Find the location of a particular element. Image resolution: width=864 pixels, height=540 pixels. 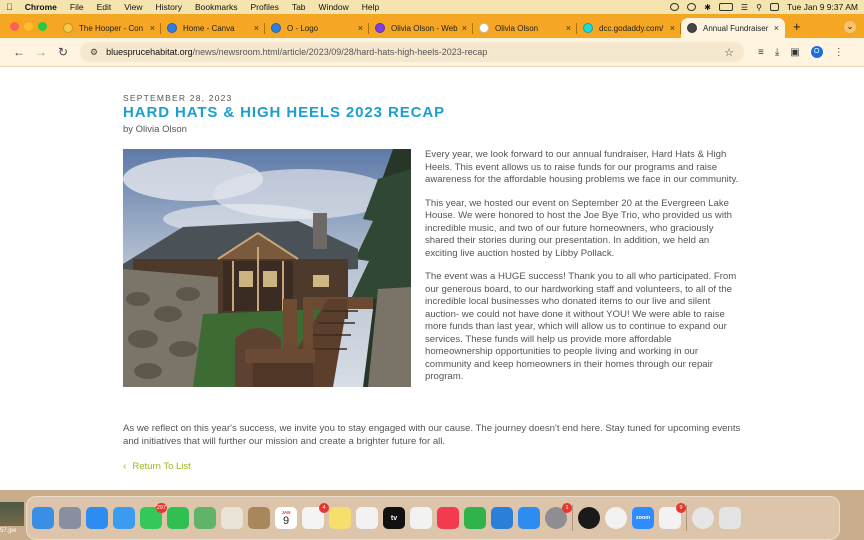

menu-window: Window is located at coordinates (334, 7).